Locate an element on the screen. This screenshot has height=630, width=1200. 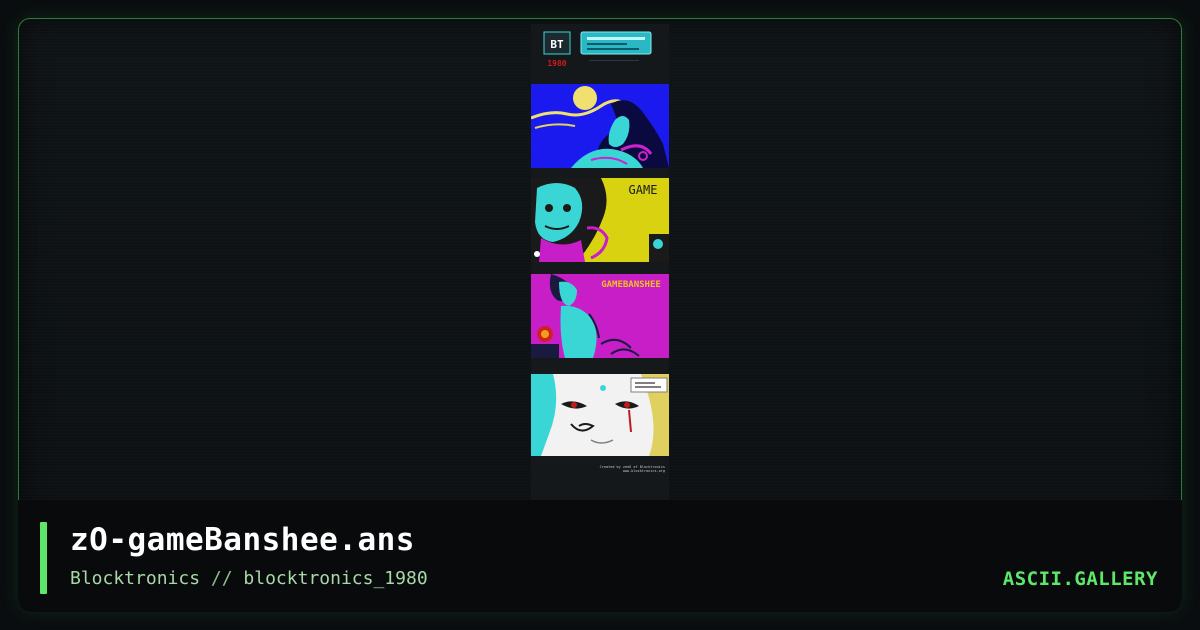
site-brand: ASCII.GALLERY is located at coordinates (1080, 579).